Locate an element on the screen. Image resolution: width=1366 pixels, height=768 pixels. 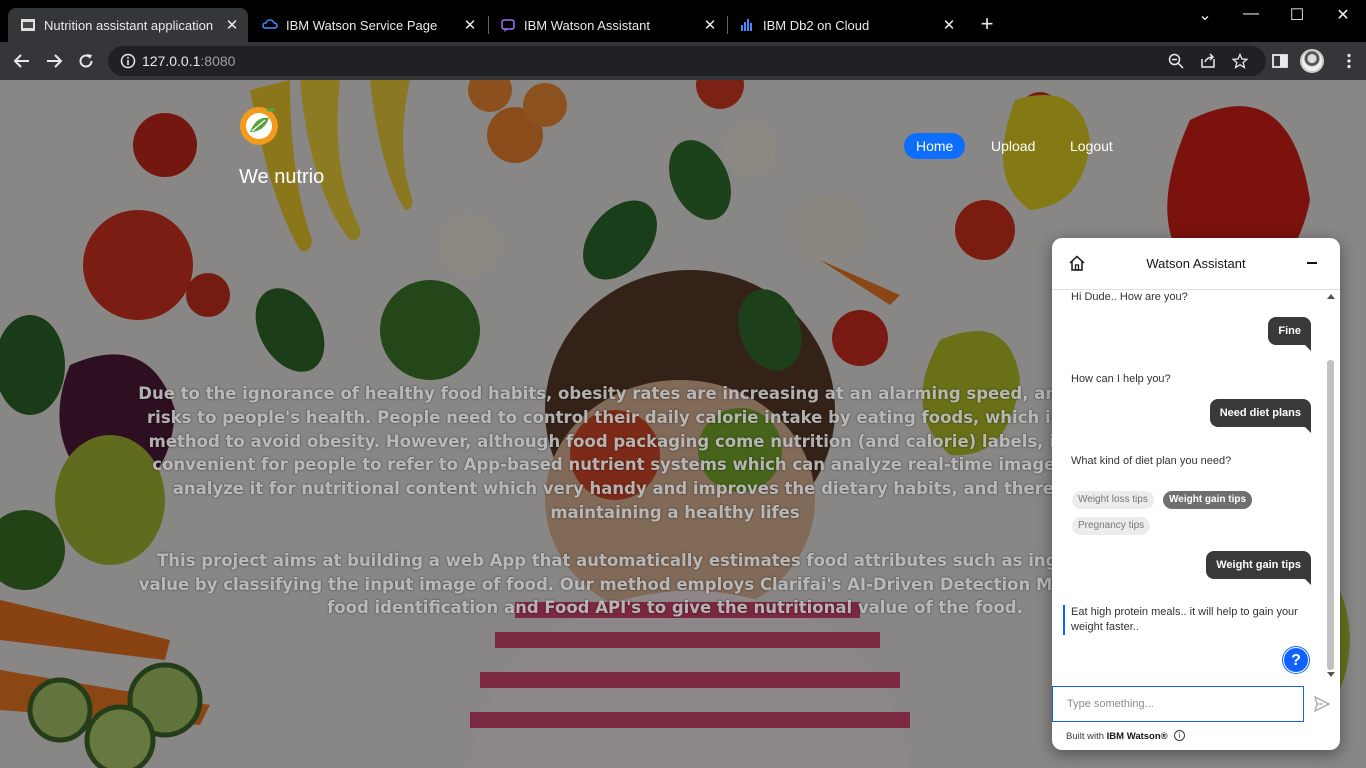
footer-prefix: Built with is located at coordinates (1086, 736).